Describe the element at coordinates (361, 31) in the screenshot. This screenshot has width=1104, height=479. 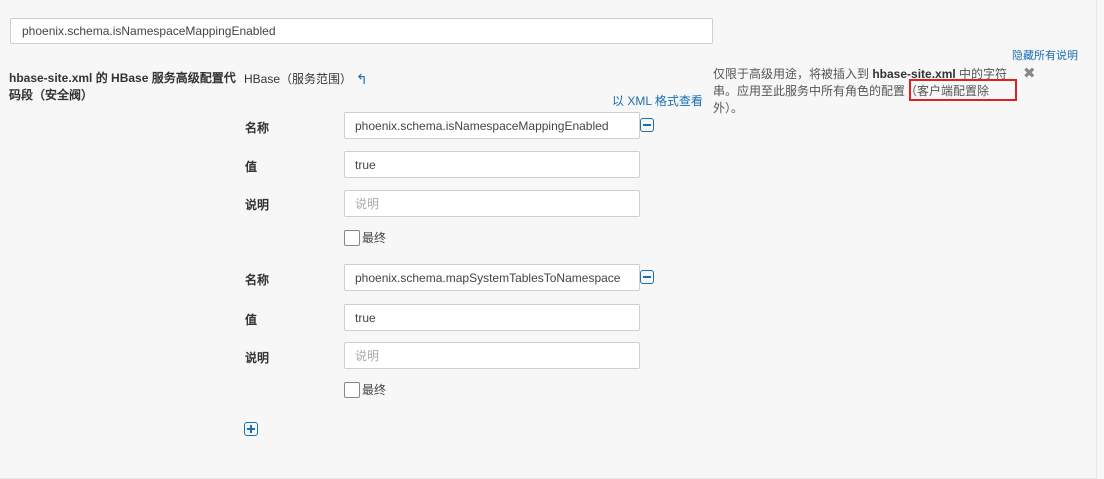
I see `search-input` at that location.